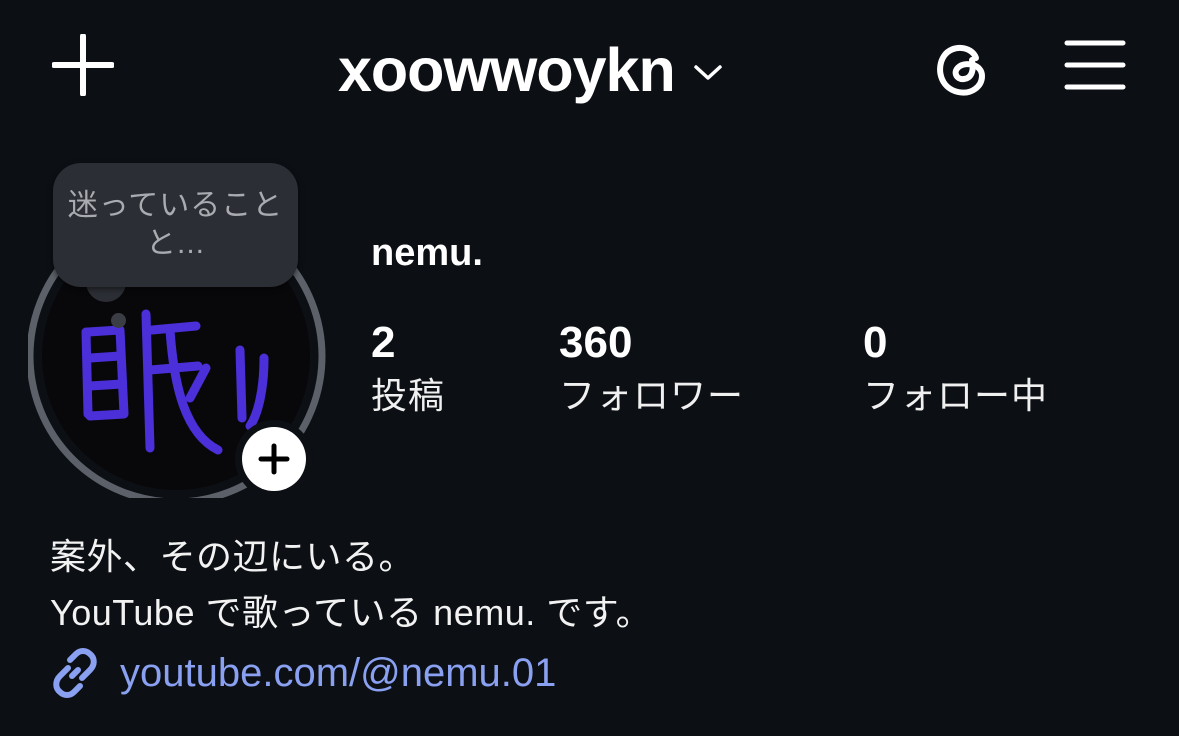 Image resolution: width=1179 pixels, height=736 pixels. I want to click on followers-label: フォロワー, so click(652, 395).